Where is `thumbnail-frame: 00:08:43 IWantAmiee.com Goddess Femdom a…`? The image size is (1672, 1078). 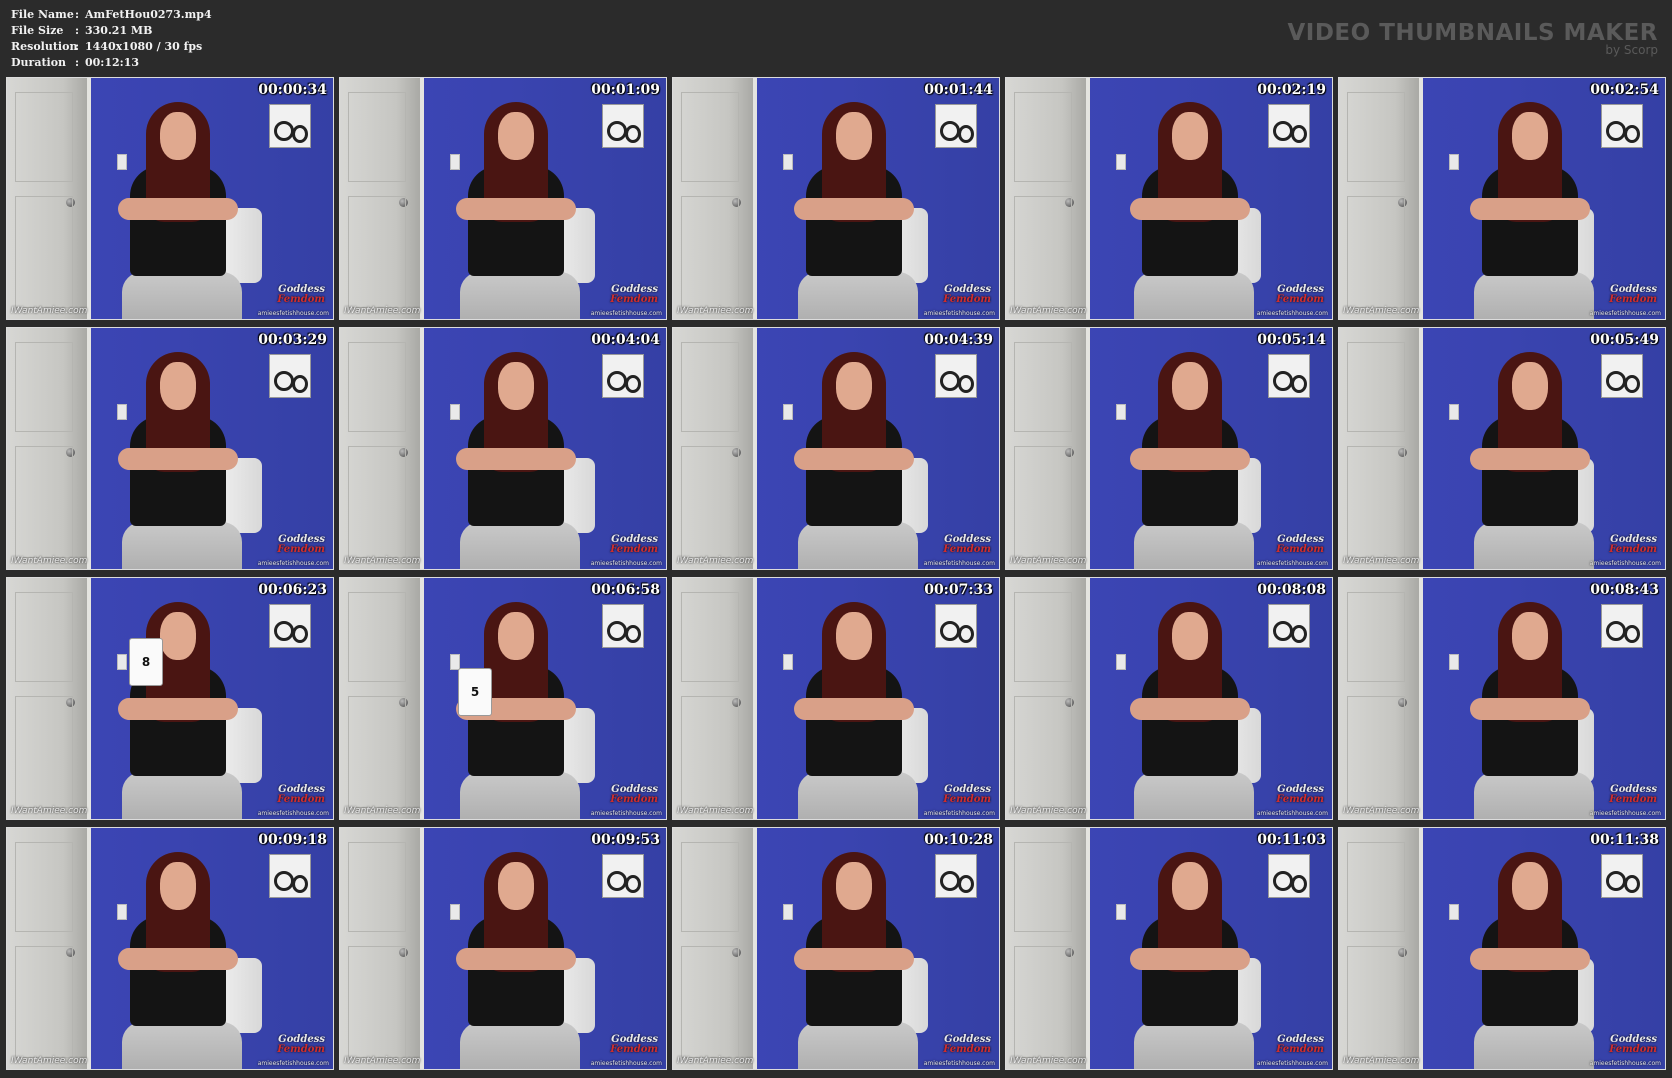 thumbnail-frame: 00:08:43 IWantAmiee.com Goddess Femdom a… is located at coordinates (1502, 698).